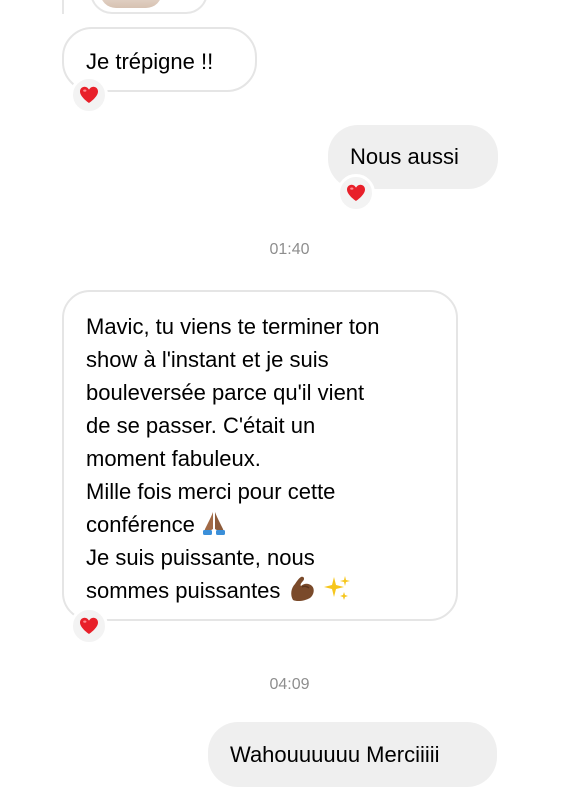 This screenshot has width=579, height=800. I want to click on message-line: sommes puissantes, so click(183, 590).